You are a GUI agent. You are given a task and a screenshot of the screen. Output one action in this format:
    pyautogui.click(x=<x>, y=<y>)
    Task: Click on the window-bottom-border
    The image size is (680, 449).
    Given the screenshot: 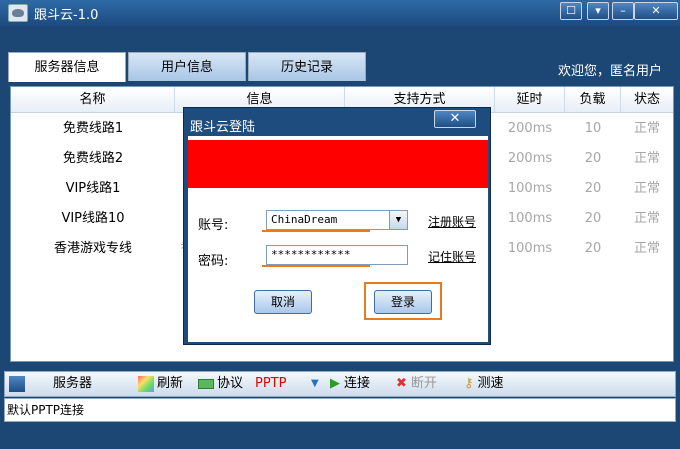 What is the action you would take?
    pyautogui.click(x=340, y=435)
    